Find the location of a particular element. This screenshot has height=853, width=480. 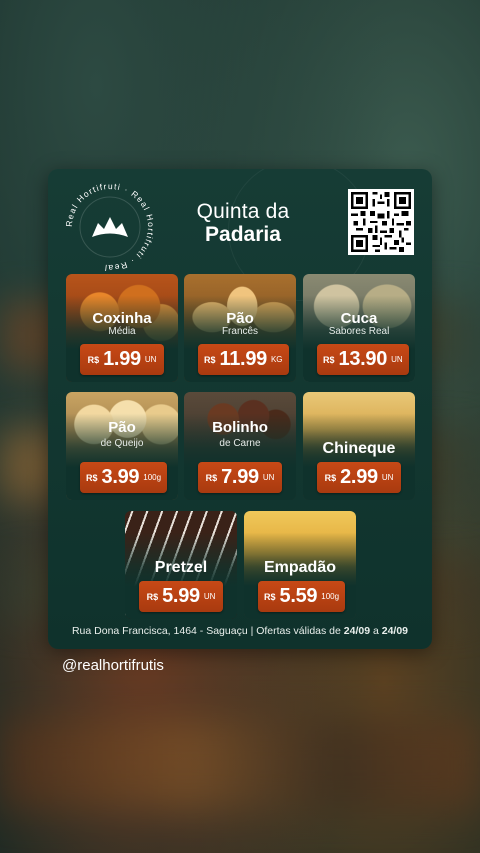

price-tag: R$ 11.99 KG is located at coordinates (243, 359).